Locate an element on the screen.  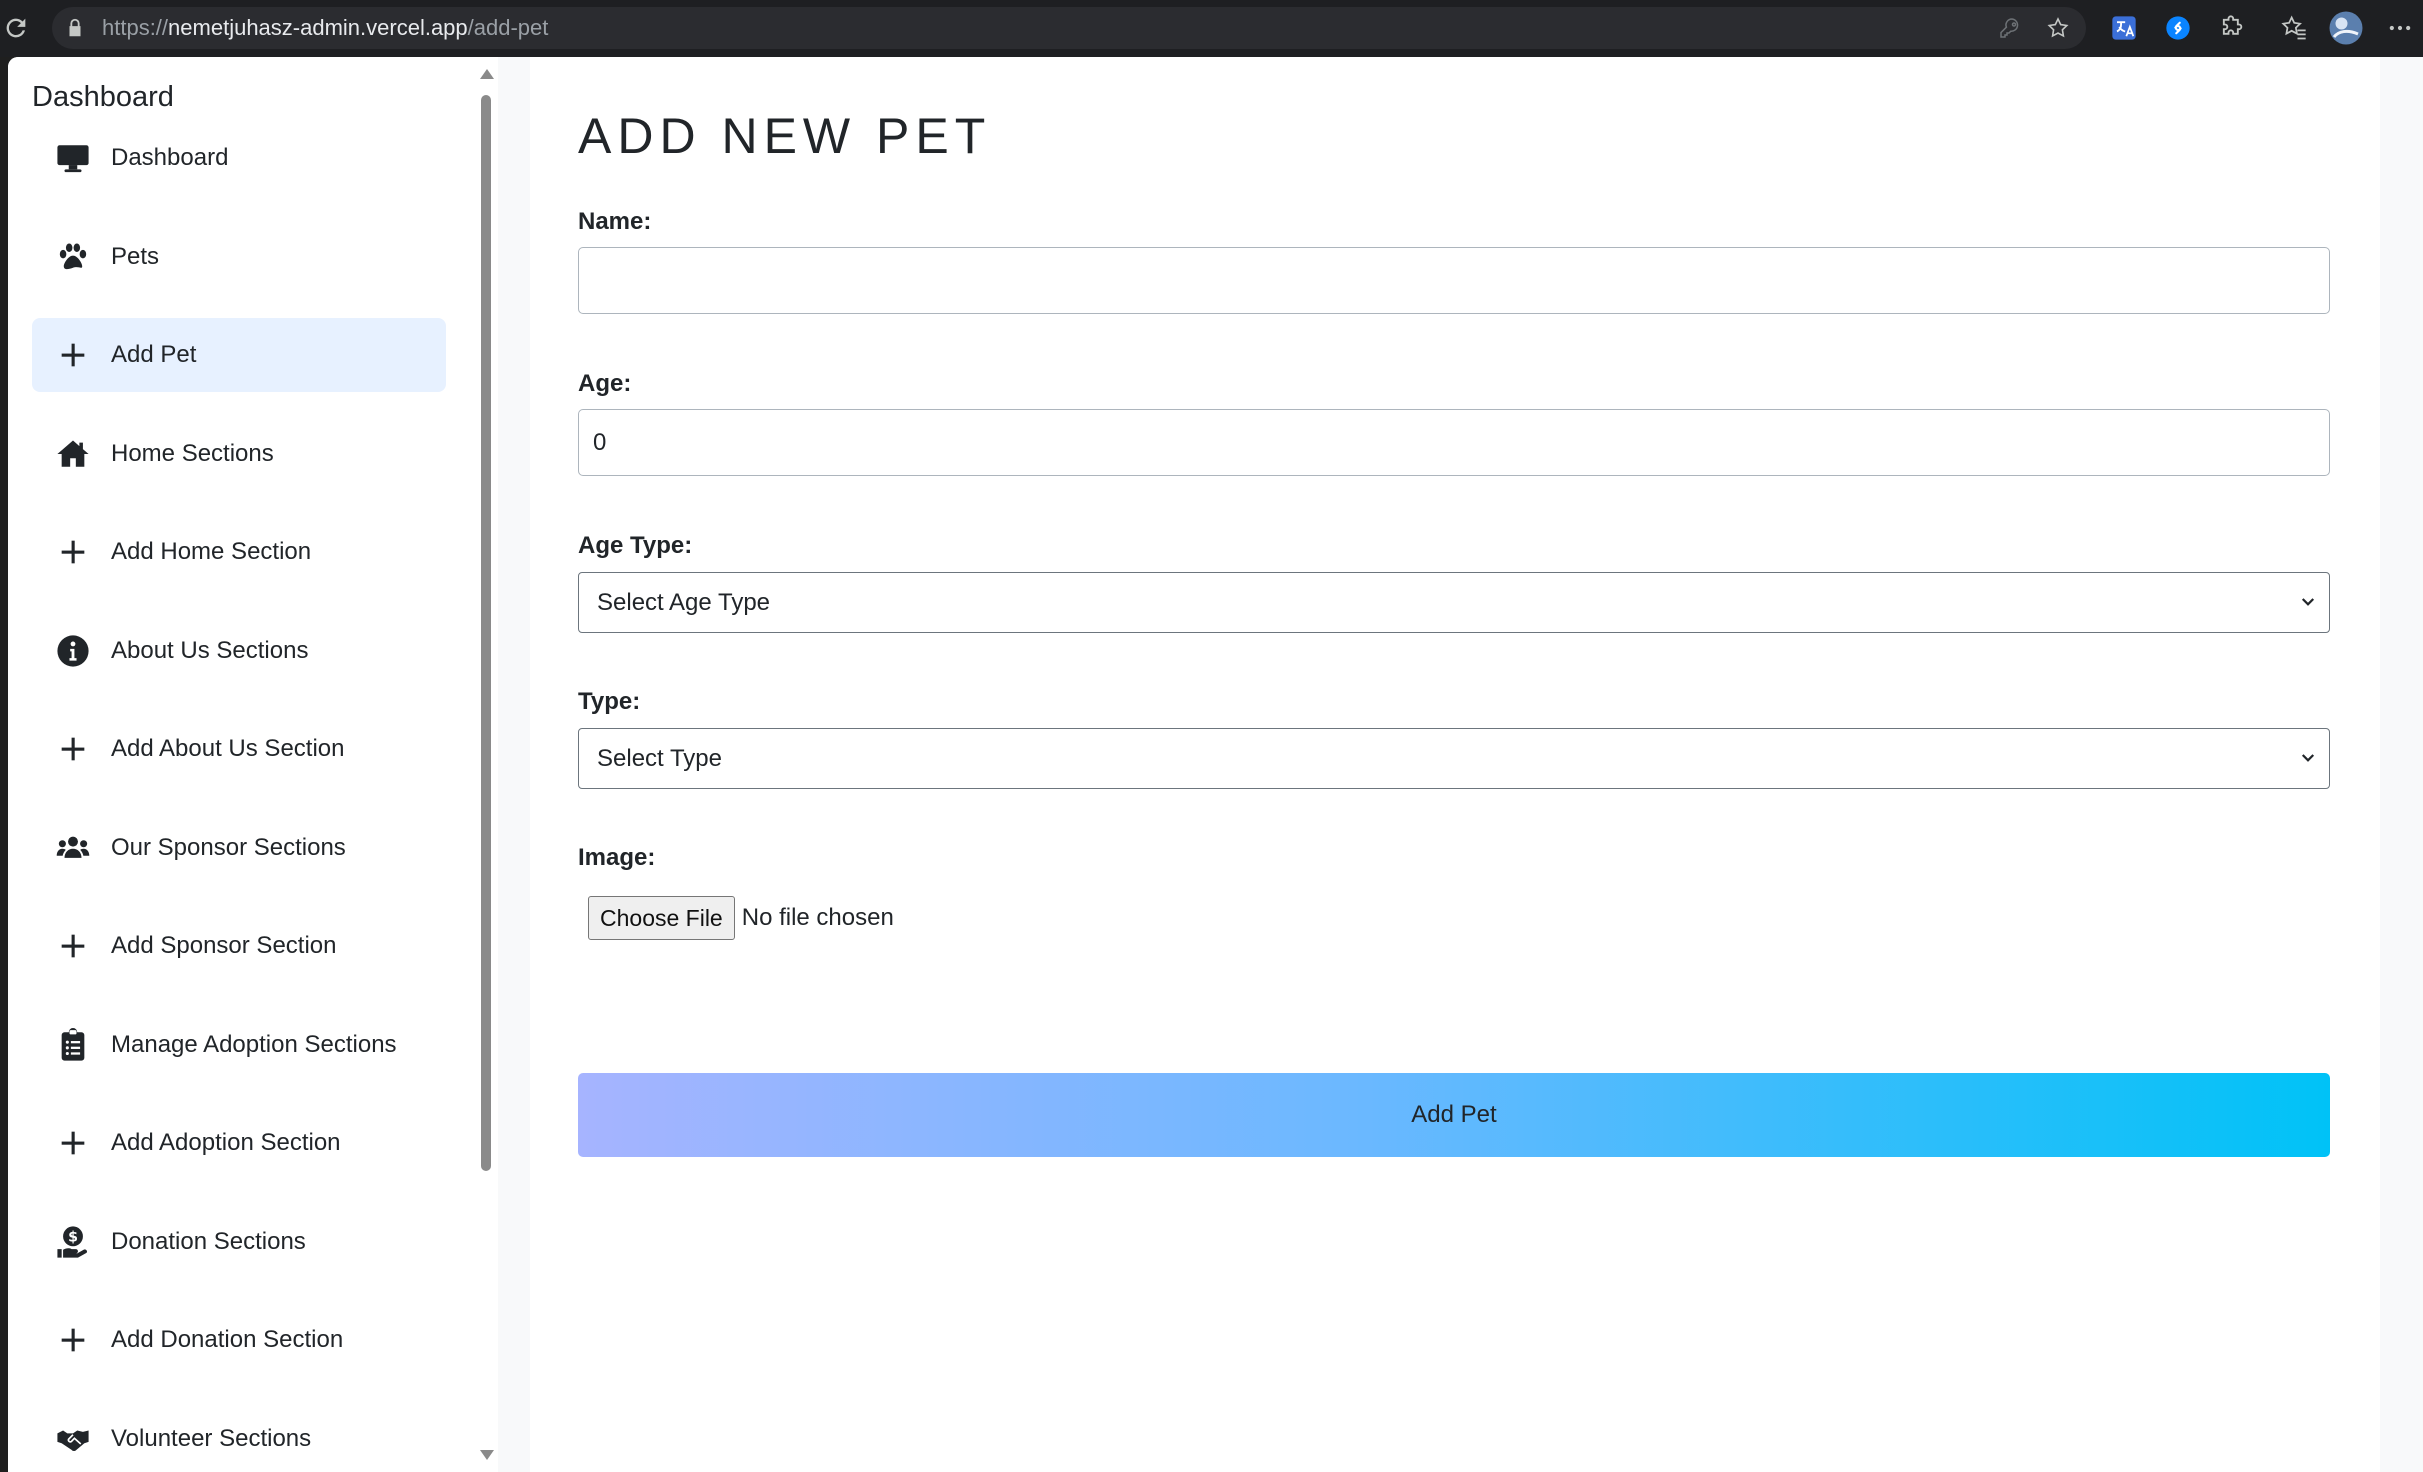
sidebar-scrollbar is located at coordinates (486, 764).